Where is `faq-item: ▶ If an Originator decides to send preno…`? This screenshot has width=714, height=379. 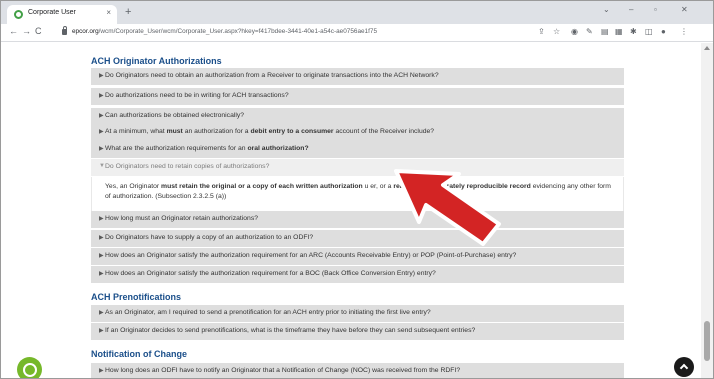
faq-item: ▶ If an Originator decides to send preno… is located at coordinates (357, 331).